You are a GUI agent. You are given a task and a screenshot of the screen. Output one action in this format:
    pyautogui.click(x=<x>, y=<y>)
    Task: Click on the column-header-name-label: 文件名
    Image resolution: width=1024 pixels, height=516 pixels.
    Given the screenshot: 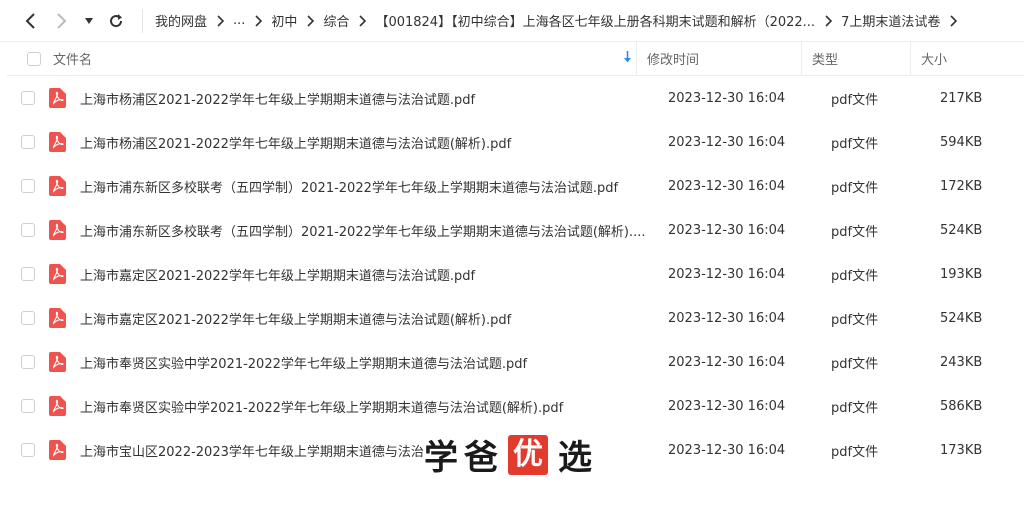 What is the action you would take?
    pyautogui.click(x=73, y=60)
    